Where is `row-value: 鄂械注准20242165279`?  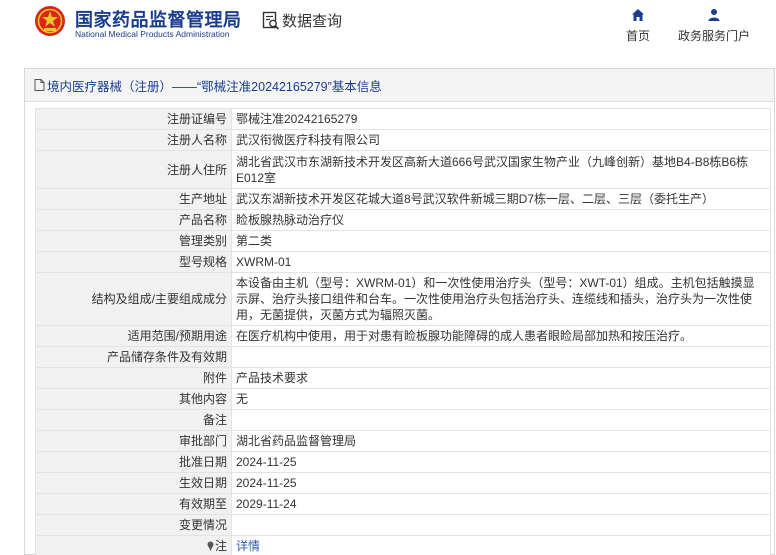
row-value: 鄂械注准20242165279 is located at coordinates (501, 119).